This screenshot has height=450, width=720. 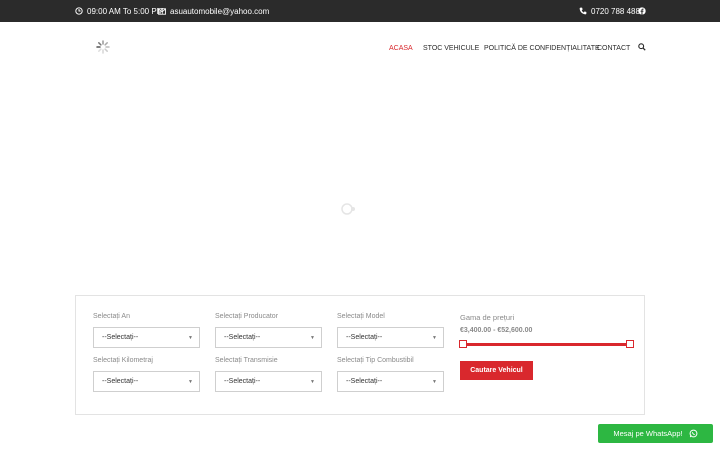 What do you see at coordinates (79, 11) in the screenshot?
I see `clock-icon` at bounding box center [79, 11].